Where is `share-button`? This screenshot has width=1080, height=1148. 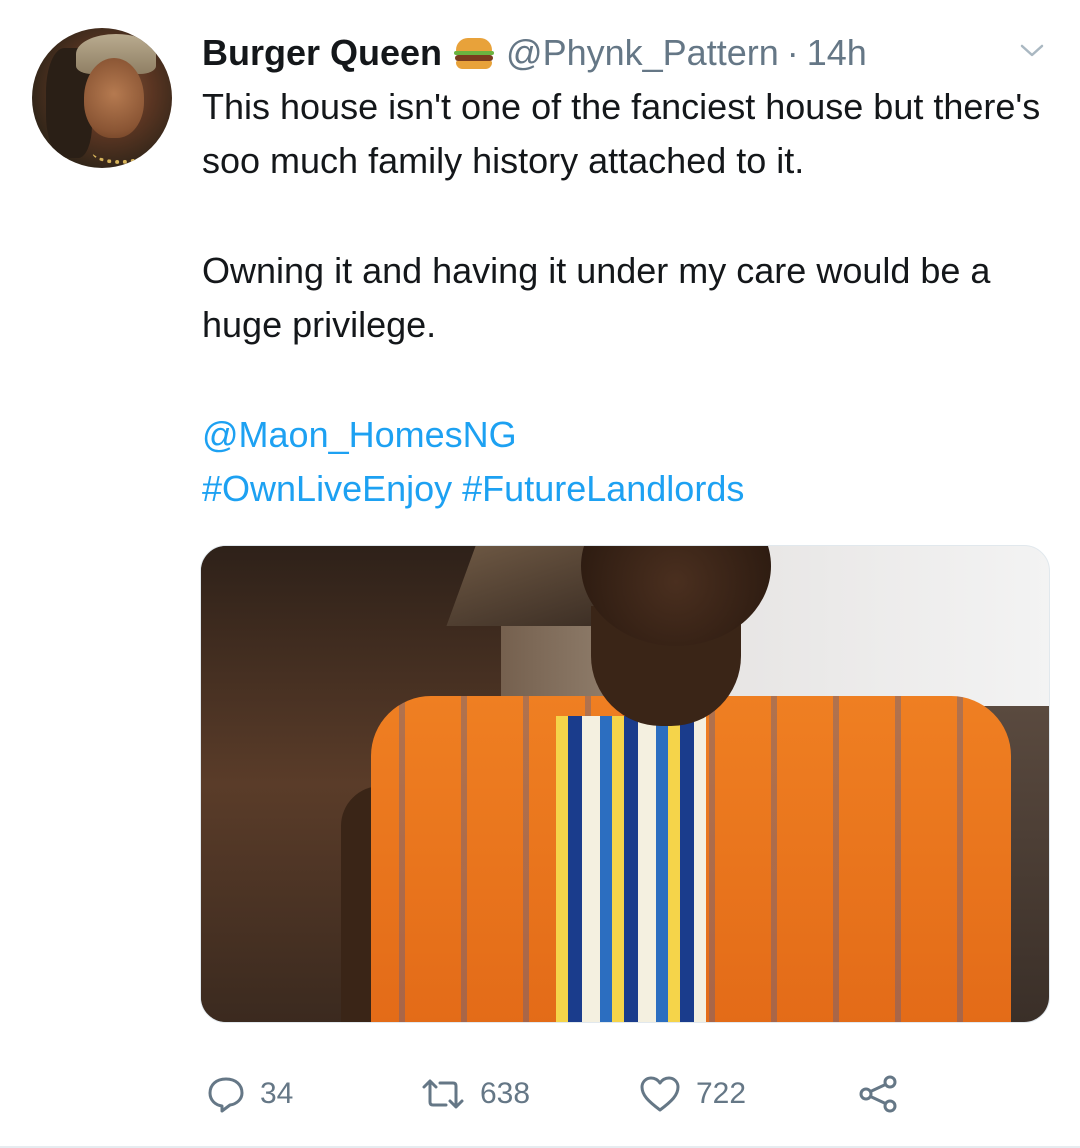
share-button is located at coordinates (878, 1094).